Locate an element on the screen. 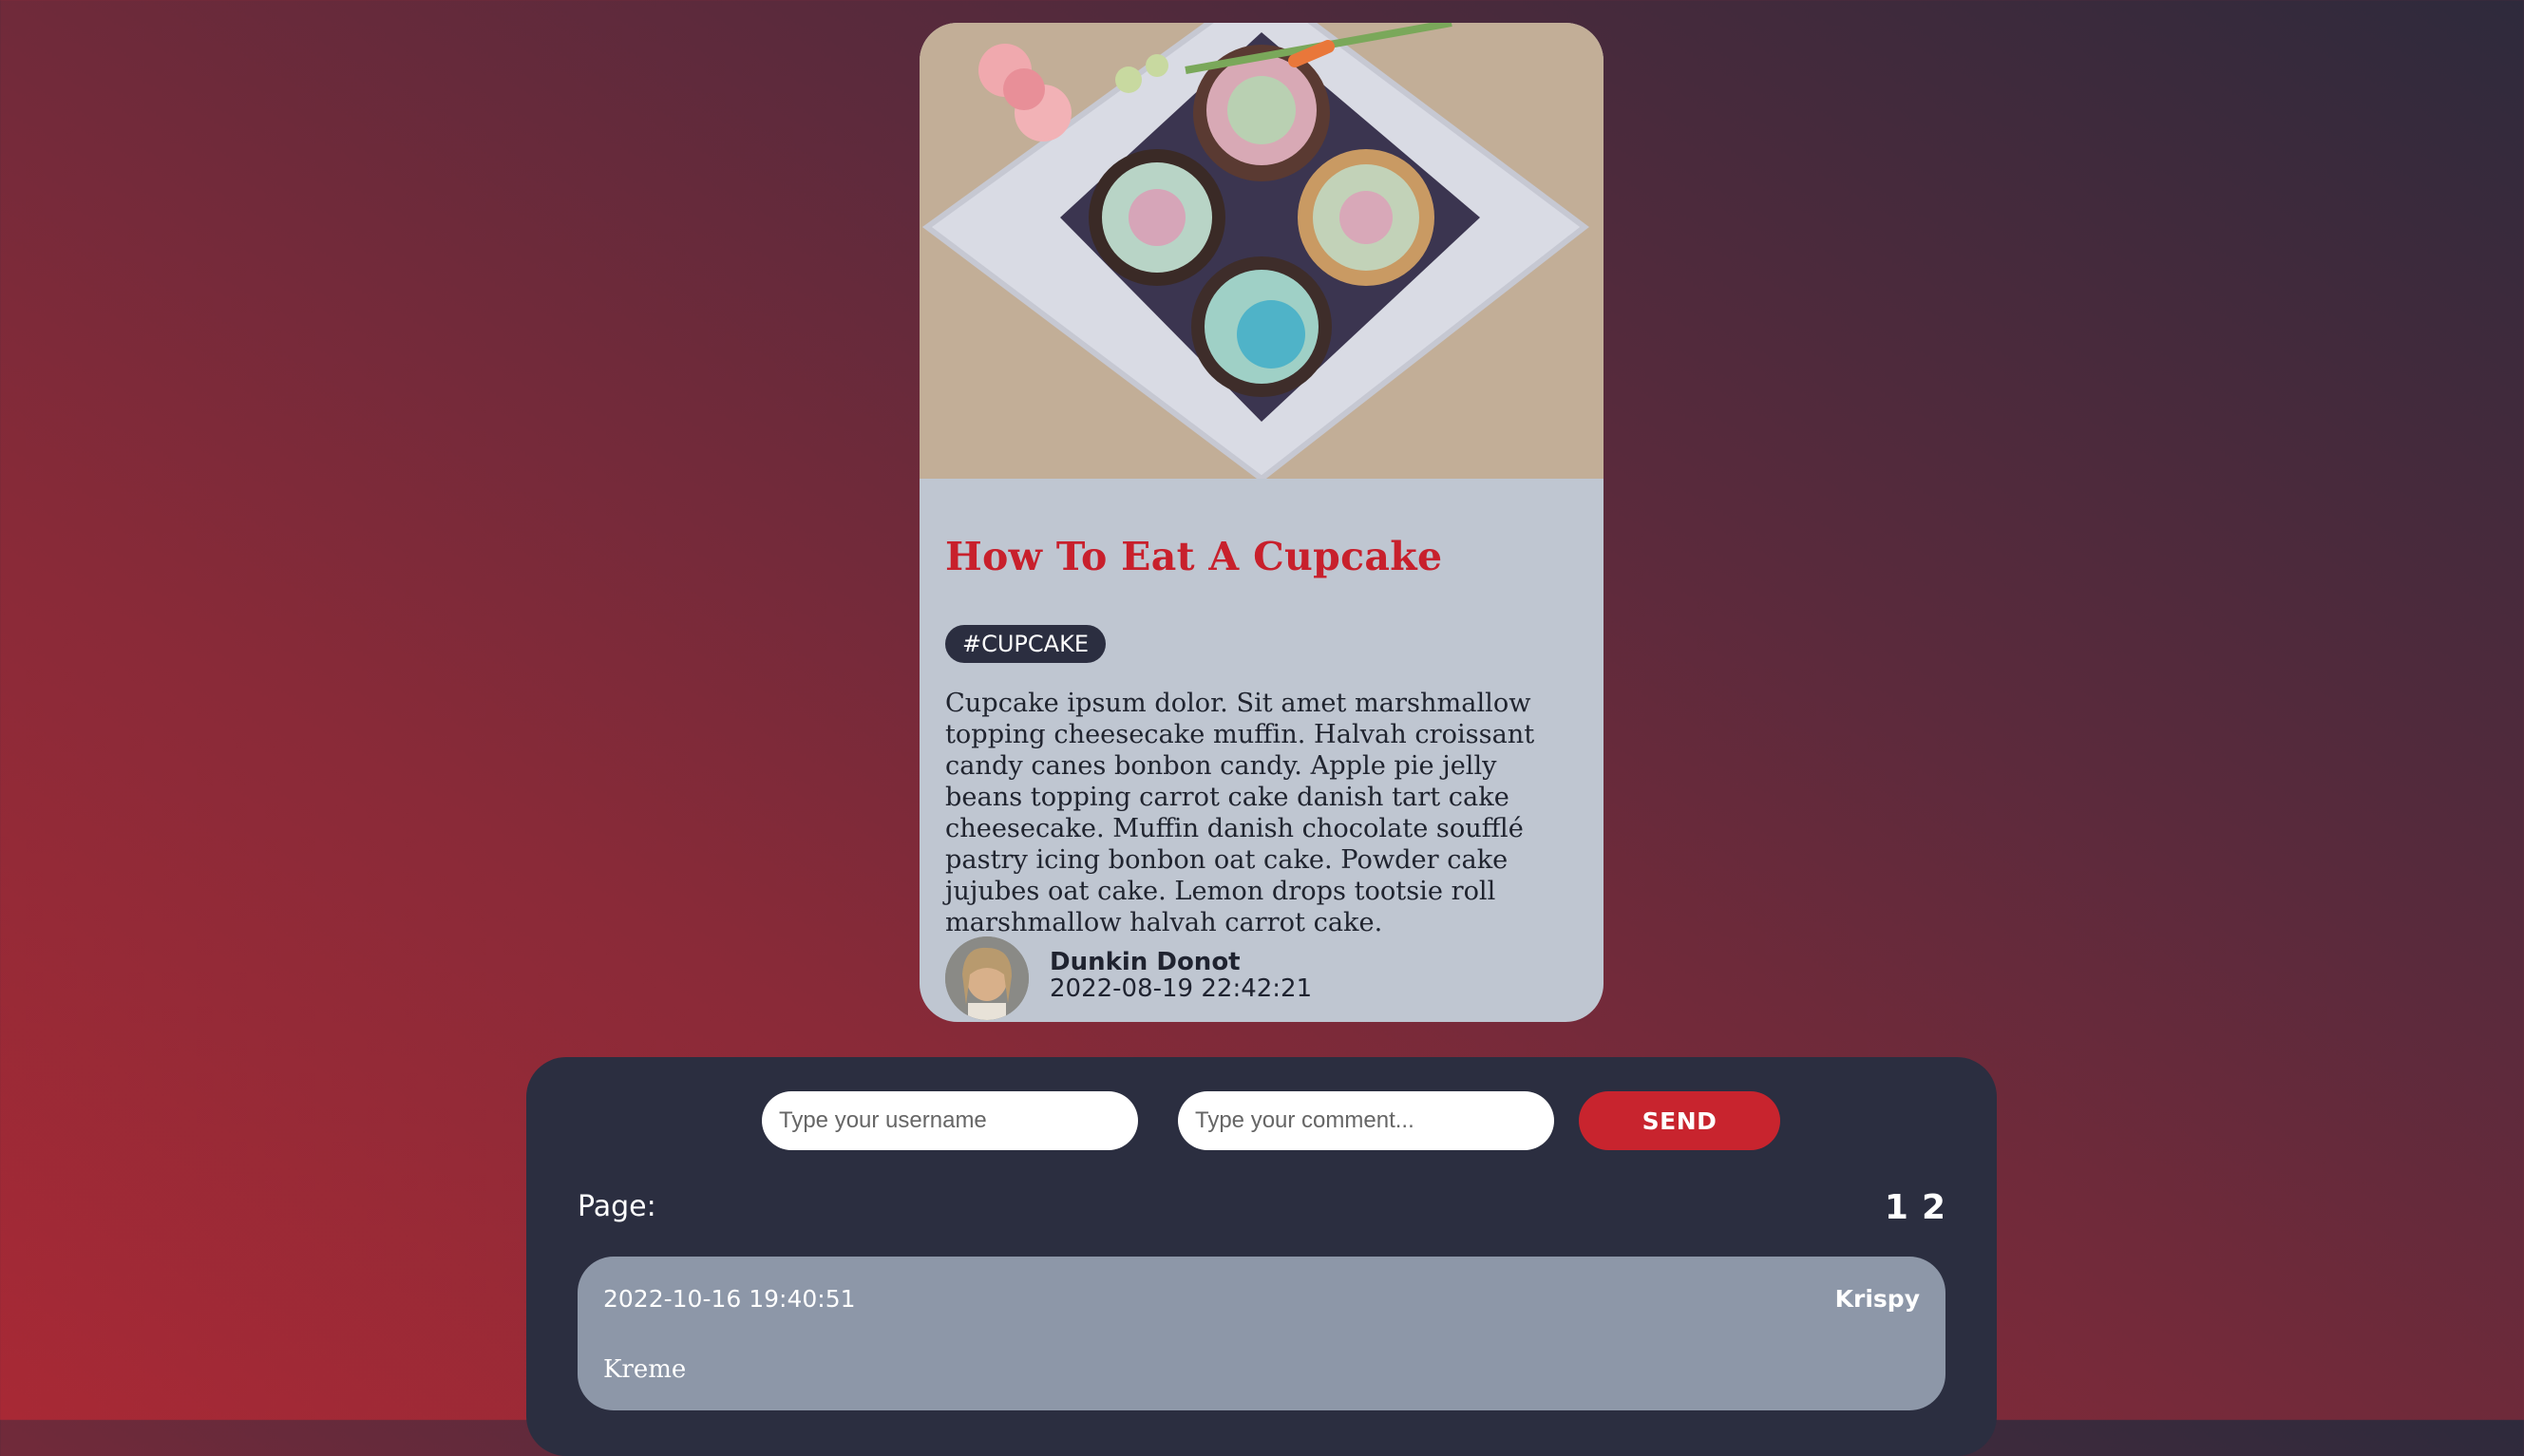  post-title: How To Eat A Cupcake is located at coordinates (1194, 556).